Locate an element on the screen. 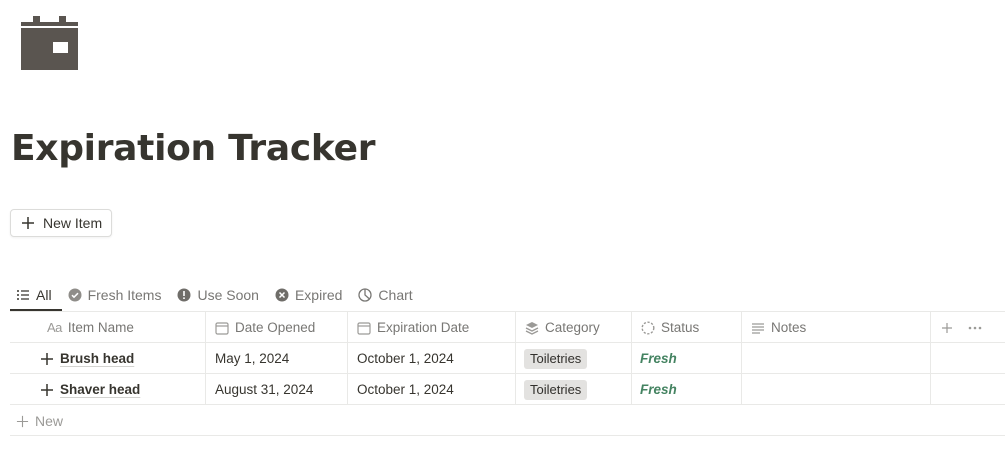 This screenshot has width=1005, height=452. column-header-label: Item Name is located at coordinates (100, 327).